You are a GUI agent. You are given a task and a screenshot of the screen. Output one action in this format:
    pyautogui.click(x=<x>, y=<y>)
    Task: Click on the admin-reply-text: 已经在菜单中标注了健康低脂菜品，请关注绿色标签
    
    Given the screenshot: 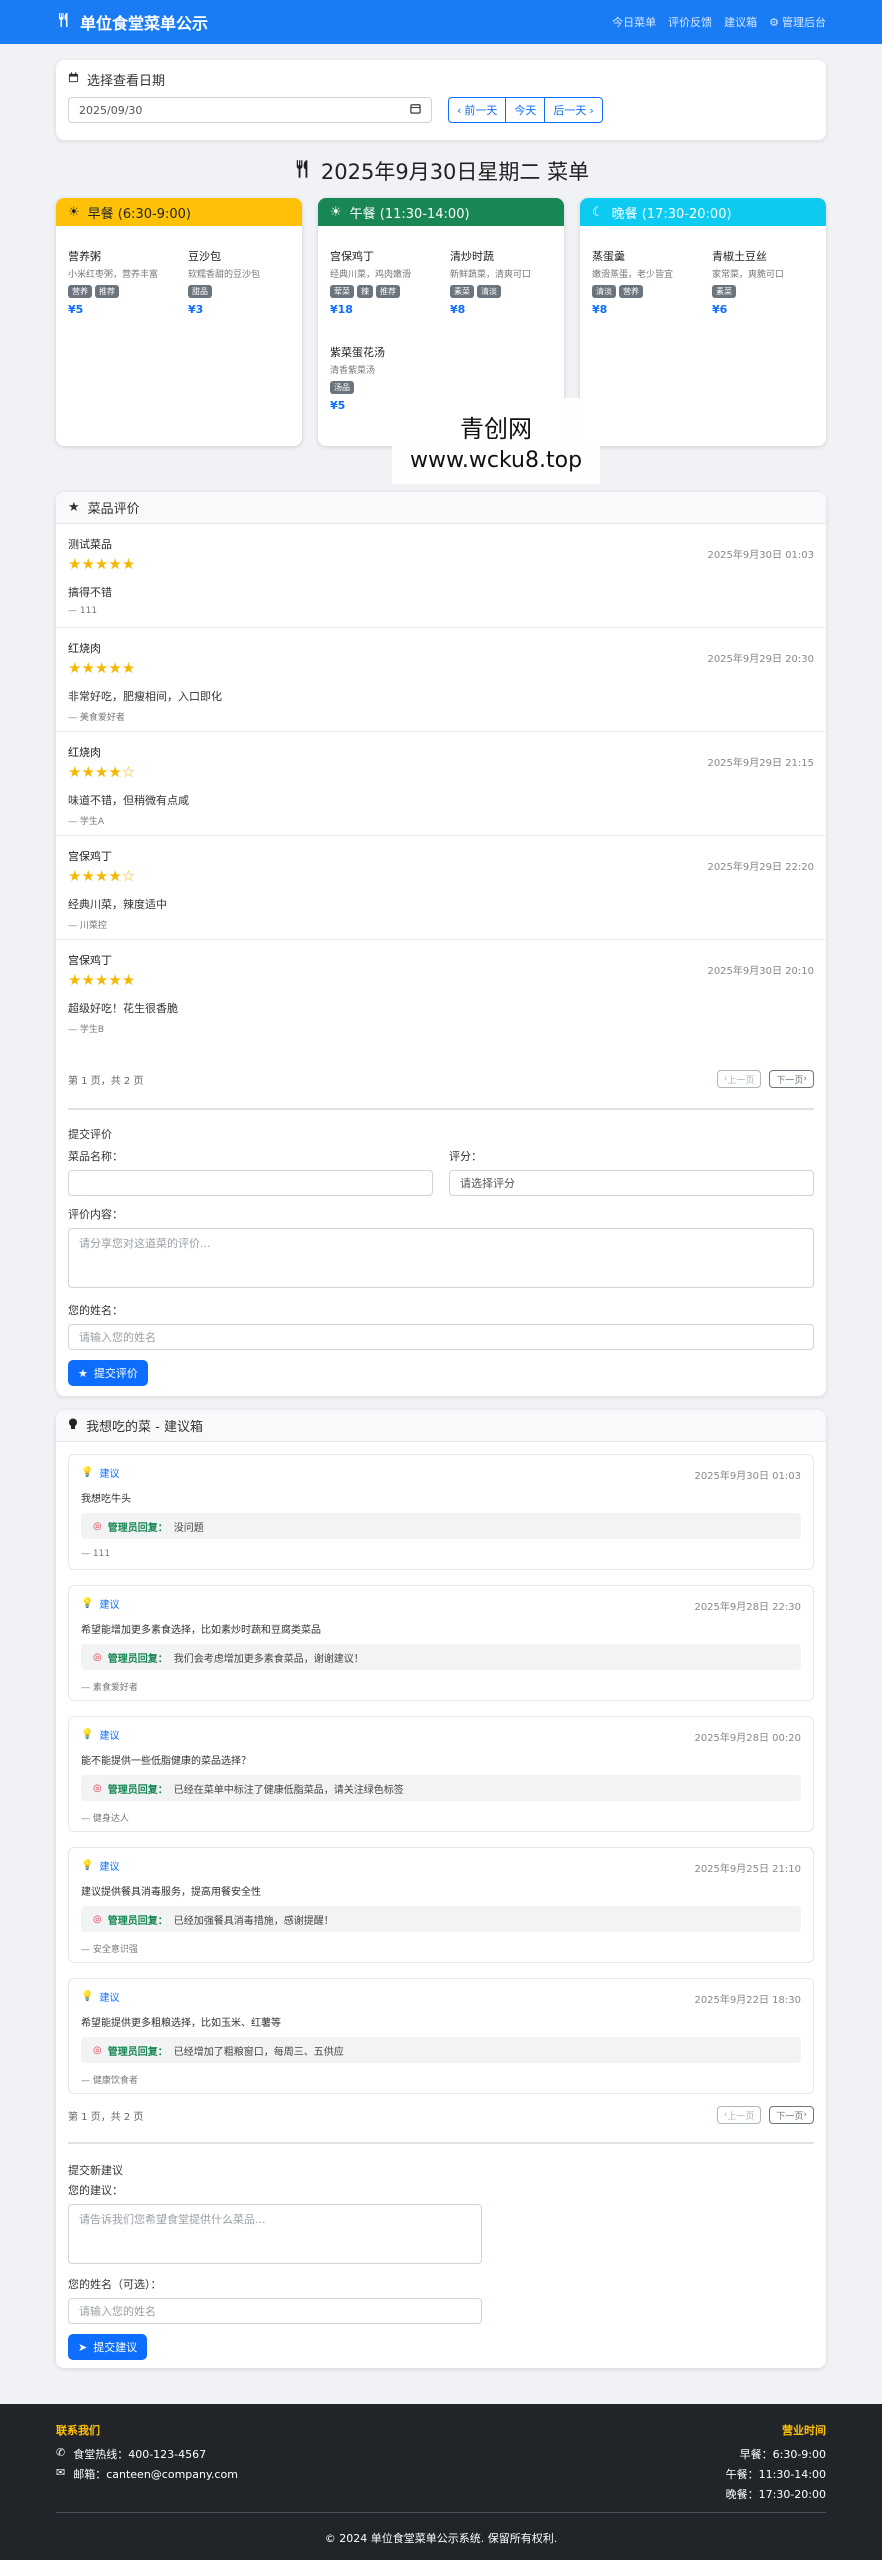 What is the action you would take?
    pyautogui.click(x=288, y=1790)
    